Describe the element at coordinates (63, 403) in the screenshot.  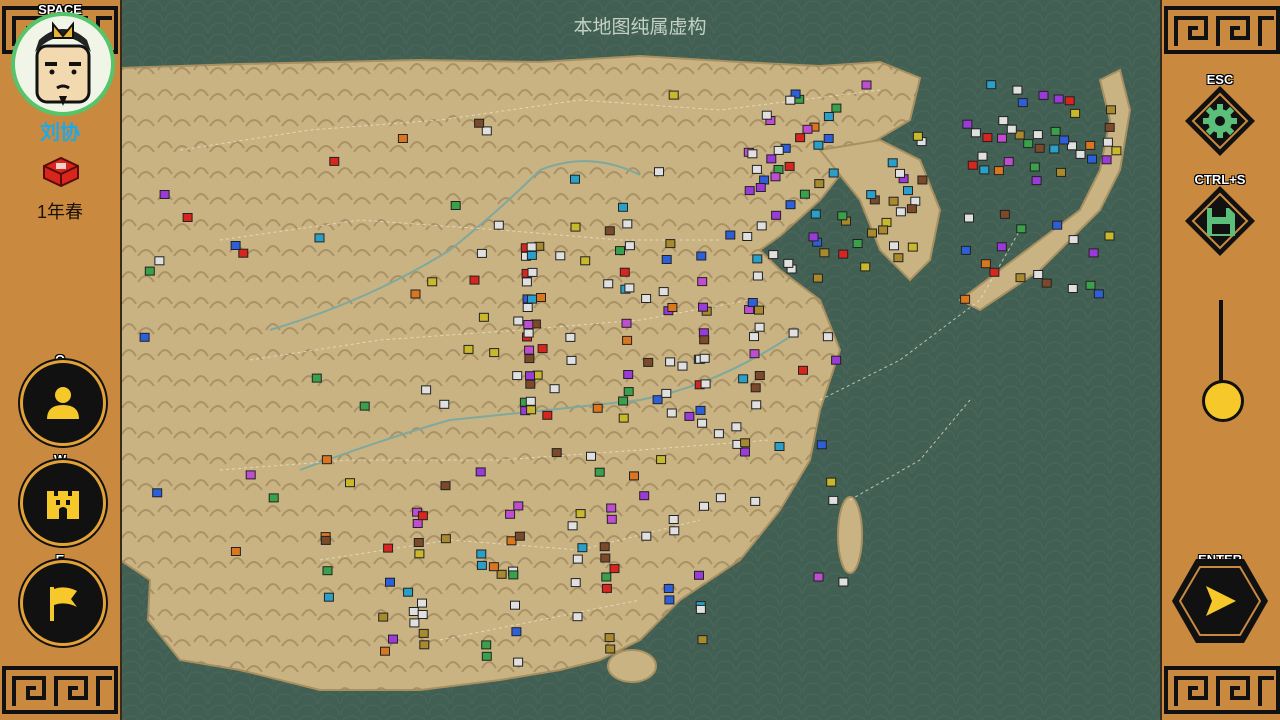
I see `characters-button` at that location.